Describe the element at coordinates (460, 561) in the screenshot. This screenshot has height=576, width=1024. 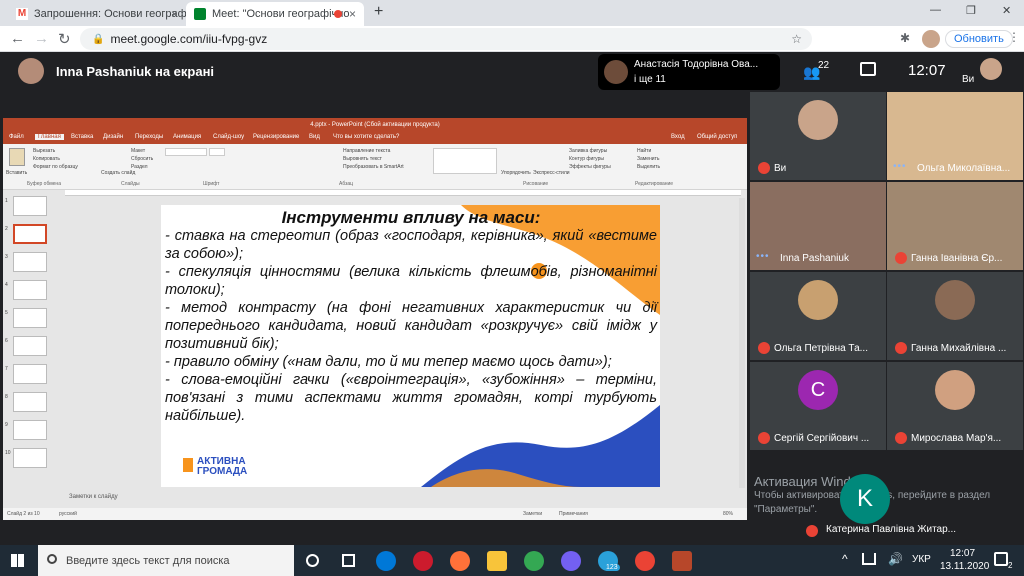
I see `firefox-icon` at that location.